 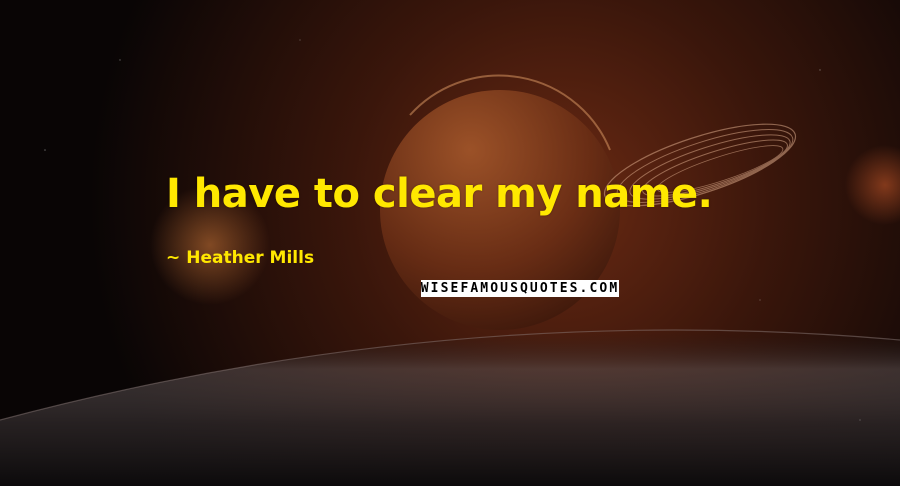 What do you see at coordinates (439, 194) in the screenshot?
I see `quote-text: I have to clear my name.` at bounding box center [439, 194].